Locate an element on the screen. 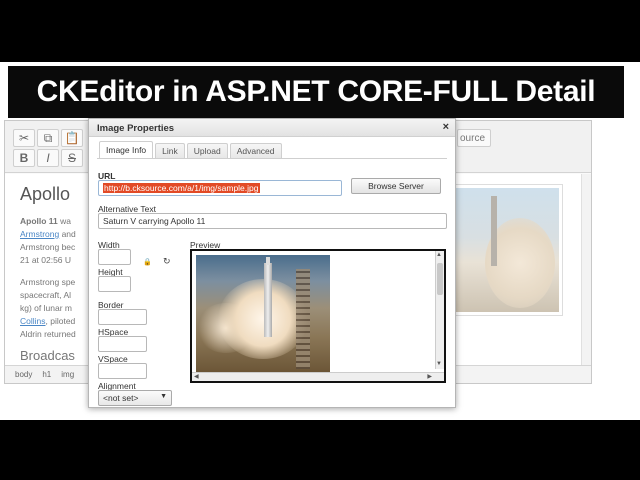 This screenshot has height=480, width=640. bold-button: B is located at coordinates (24, 158).